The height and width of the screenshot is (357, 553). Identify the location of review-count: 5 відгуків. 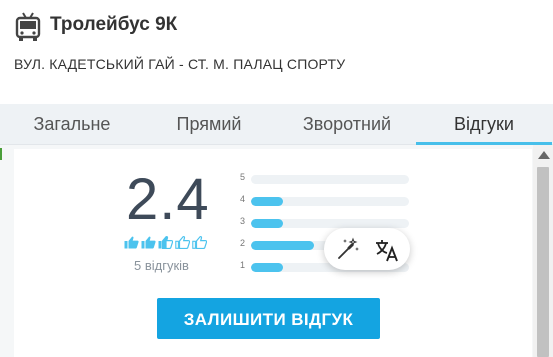
(161, 265).